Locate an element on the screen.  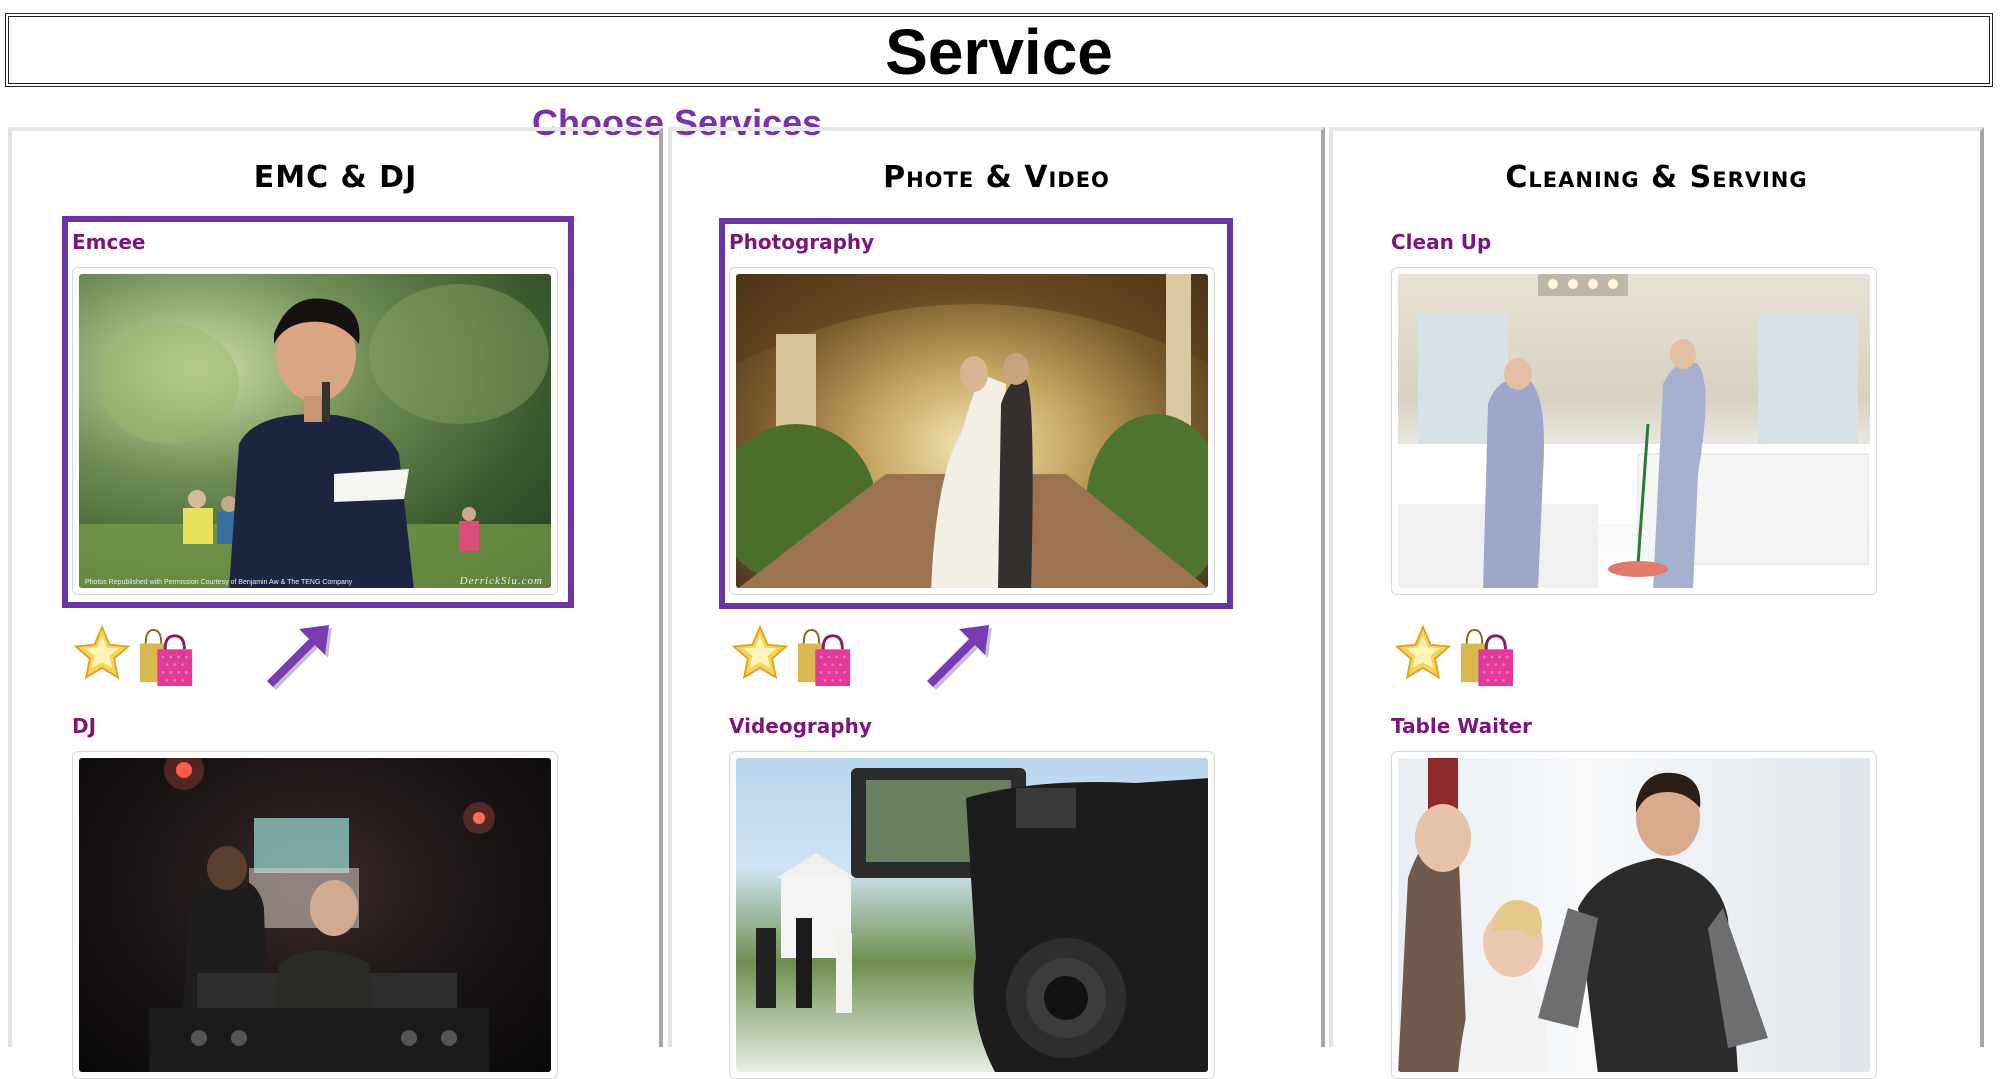
cleaning-staff-photo is located at coordinates (1634, 431).